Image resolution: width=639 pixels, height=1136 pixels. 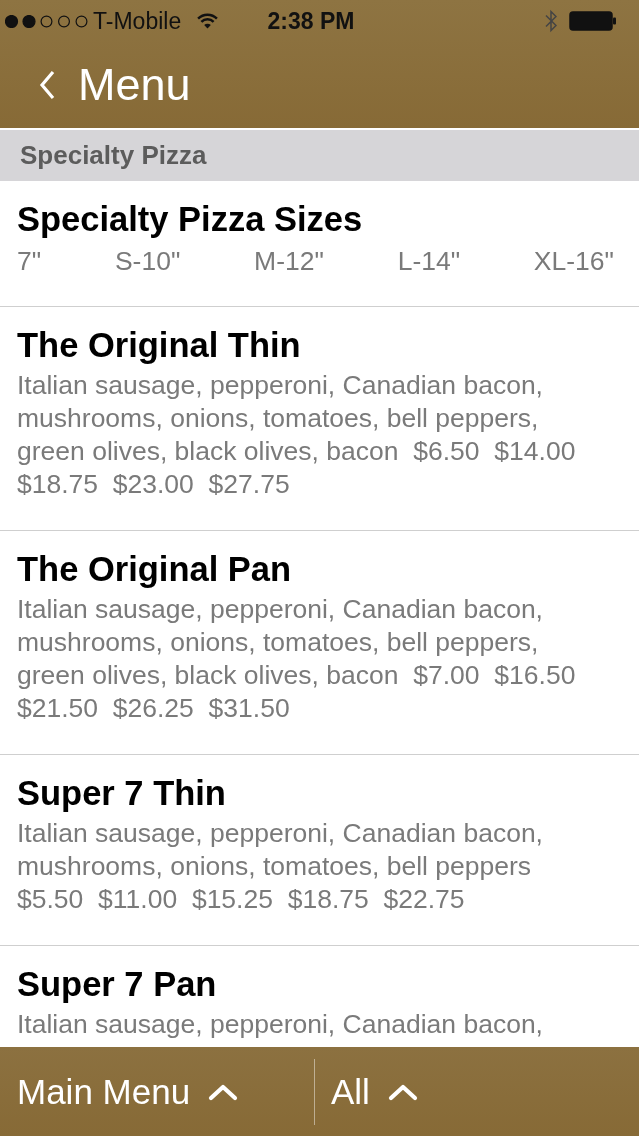 What do you see at coordinates (147, 261) in the screenshot?
I see `size-label: S-10"` at bounding box center [147, 261].